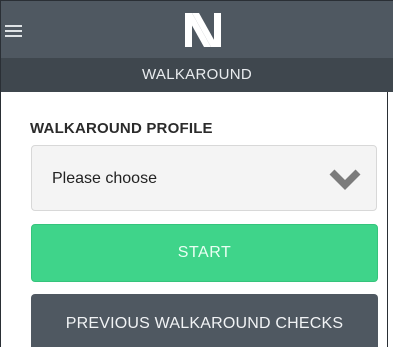  I want to click on start-button: START, so click(204, 253).